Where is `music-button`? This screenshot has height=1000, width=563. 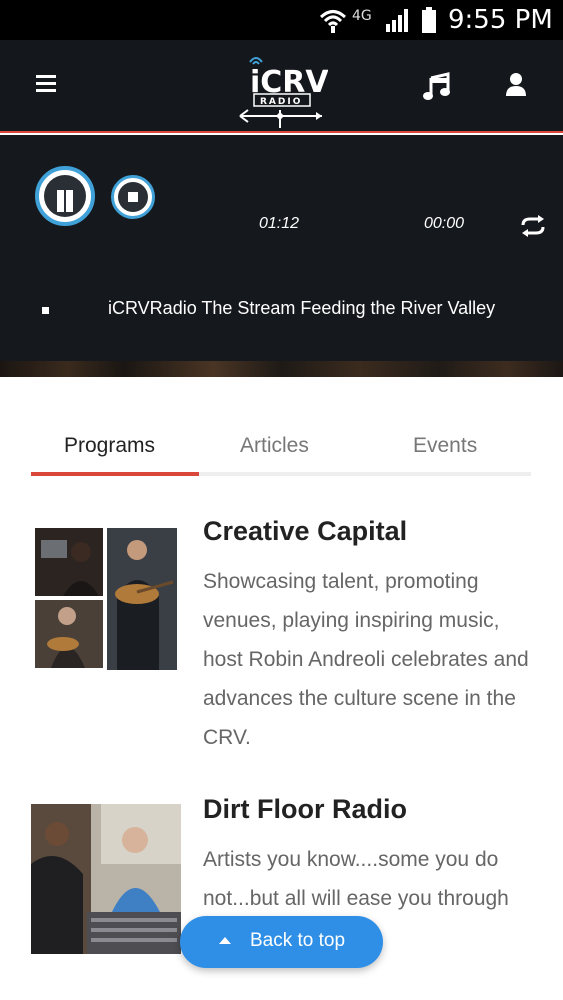
music-button is located at coordinates (437, 87).